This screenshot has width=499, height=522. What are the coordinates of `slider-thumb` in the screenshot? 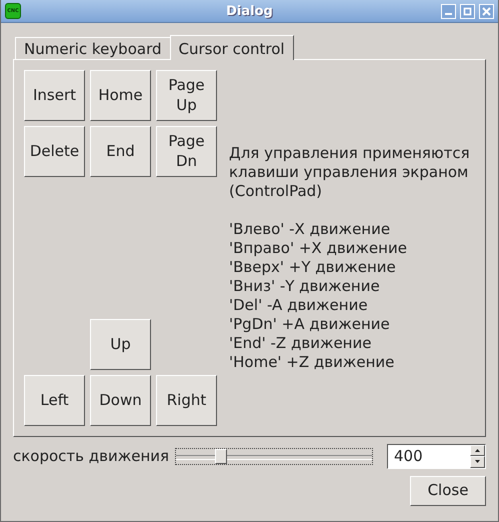 It's located at (220, 456).